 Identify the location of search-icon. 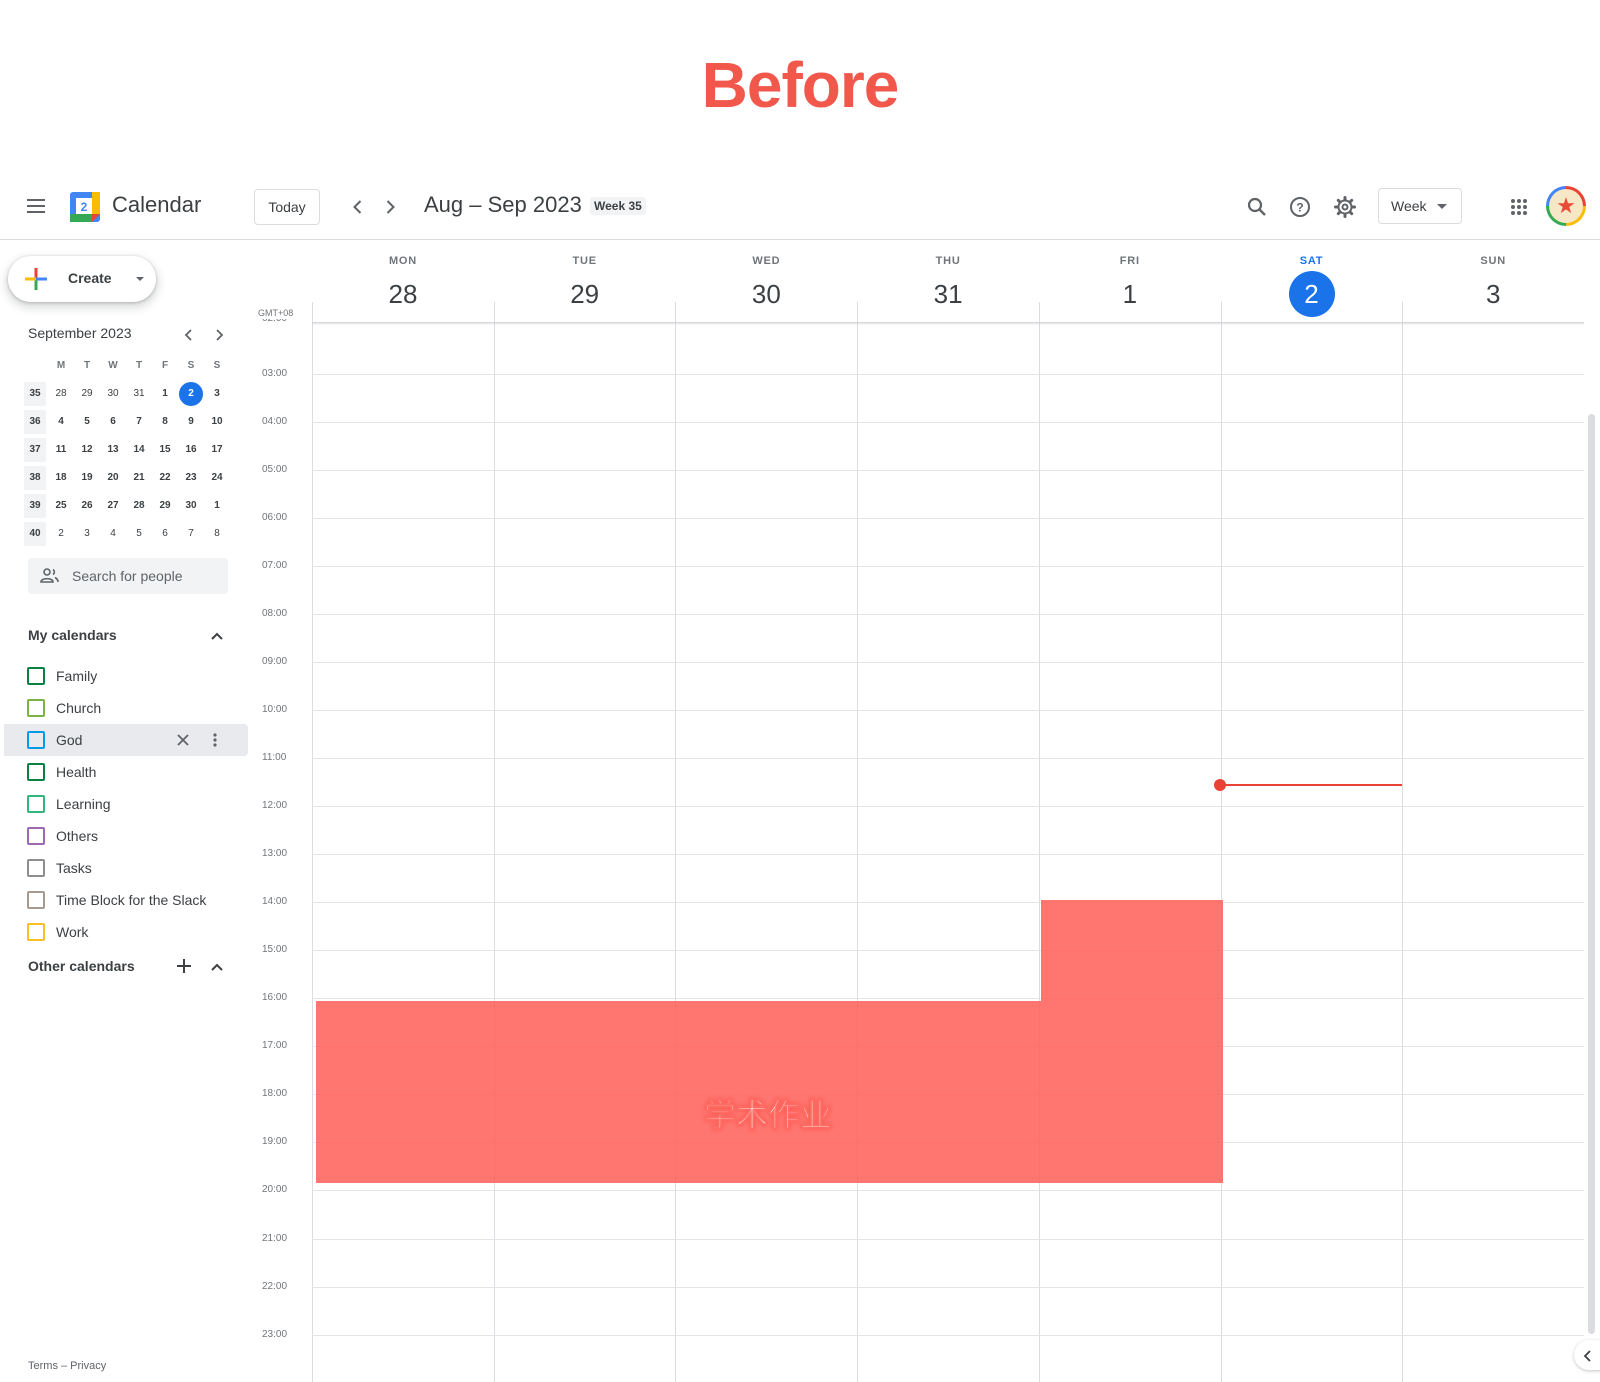
(1257, 207).